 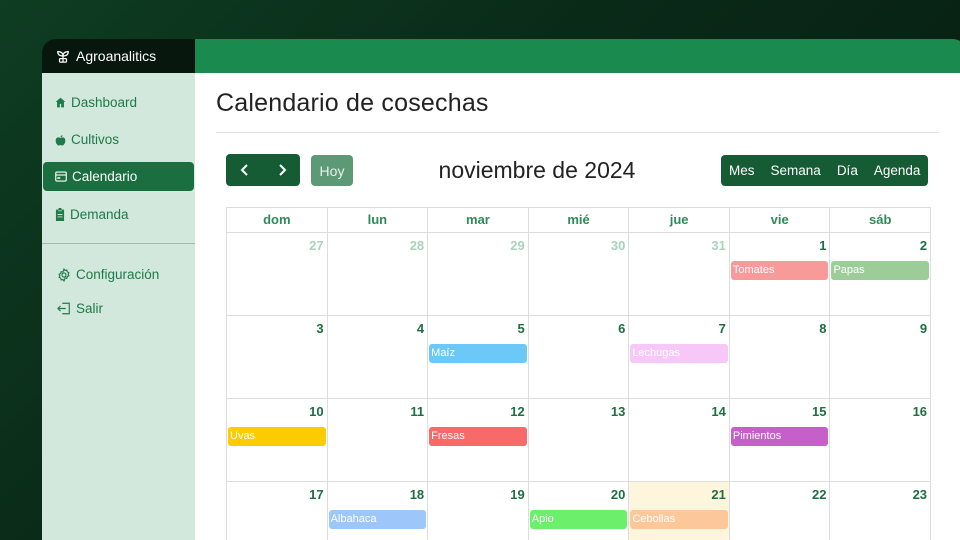 I want to click on calendar-day: 12 Fresas, so click(x=477, y=440).